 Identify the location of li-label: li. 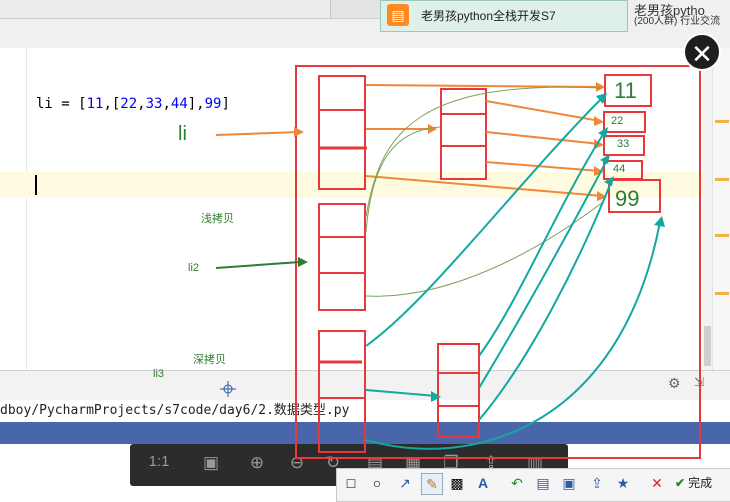
(182, 134).